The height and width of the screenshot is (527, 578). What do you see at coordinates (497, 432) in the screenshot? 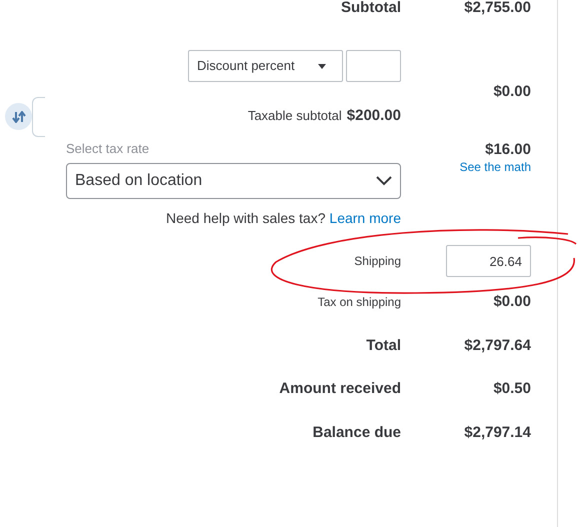
I see `total-amount: $2,797.14` at bounding box center [497, 432].